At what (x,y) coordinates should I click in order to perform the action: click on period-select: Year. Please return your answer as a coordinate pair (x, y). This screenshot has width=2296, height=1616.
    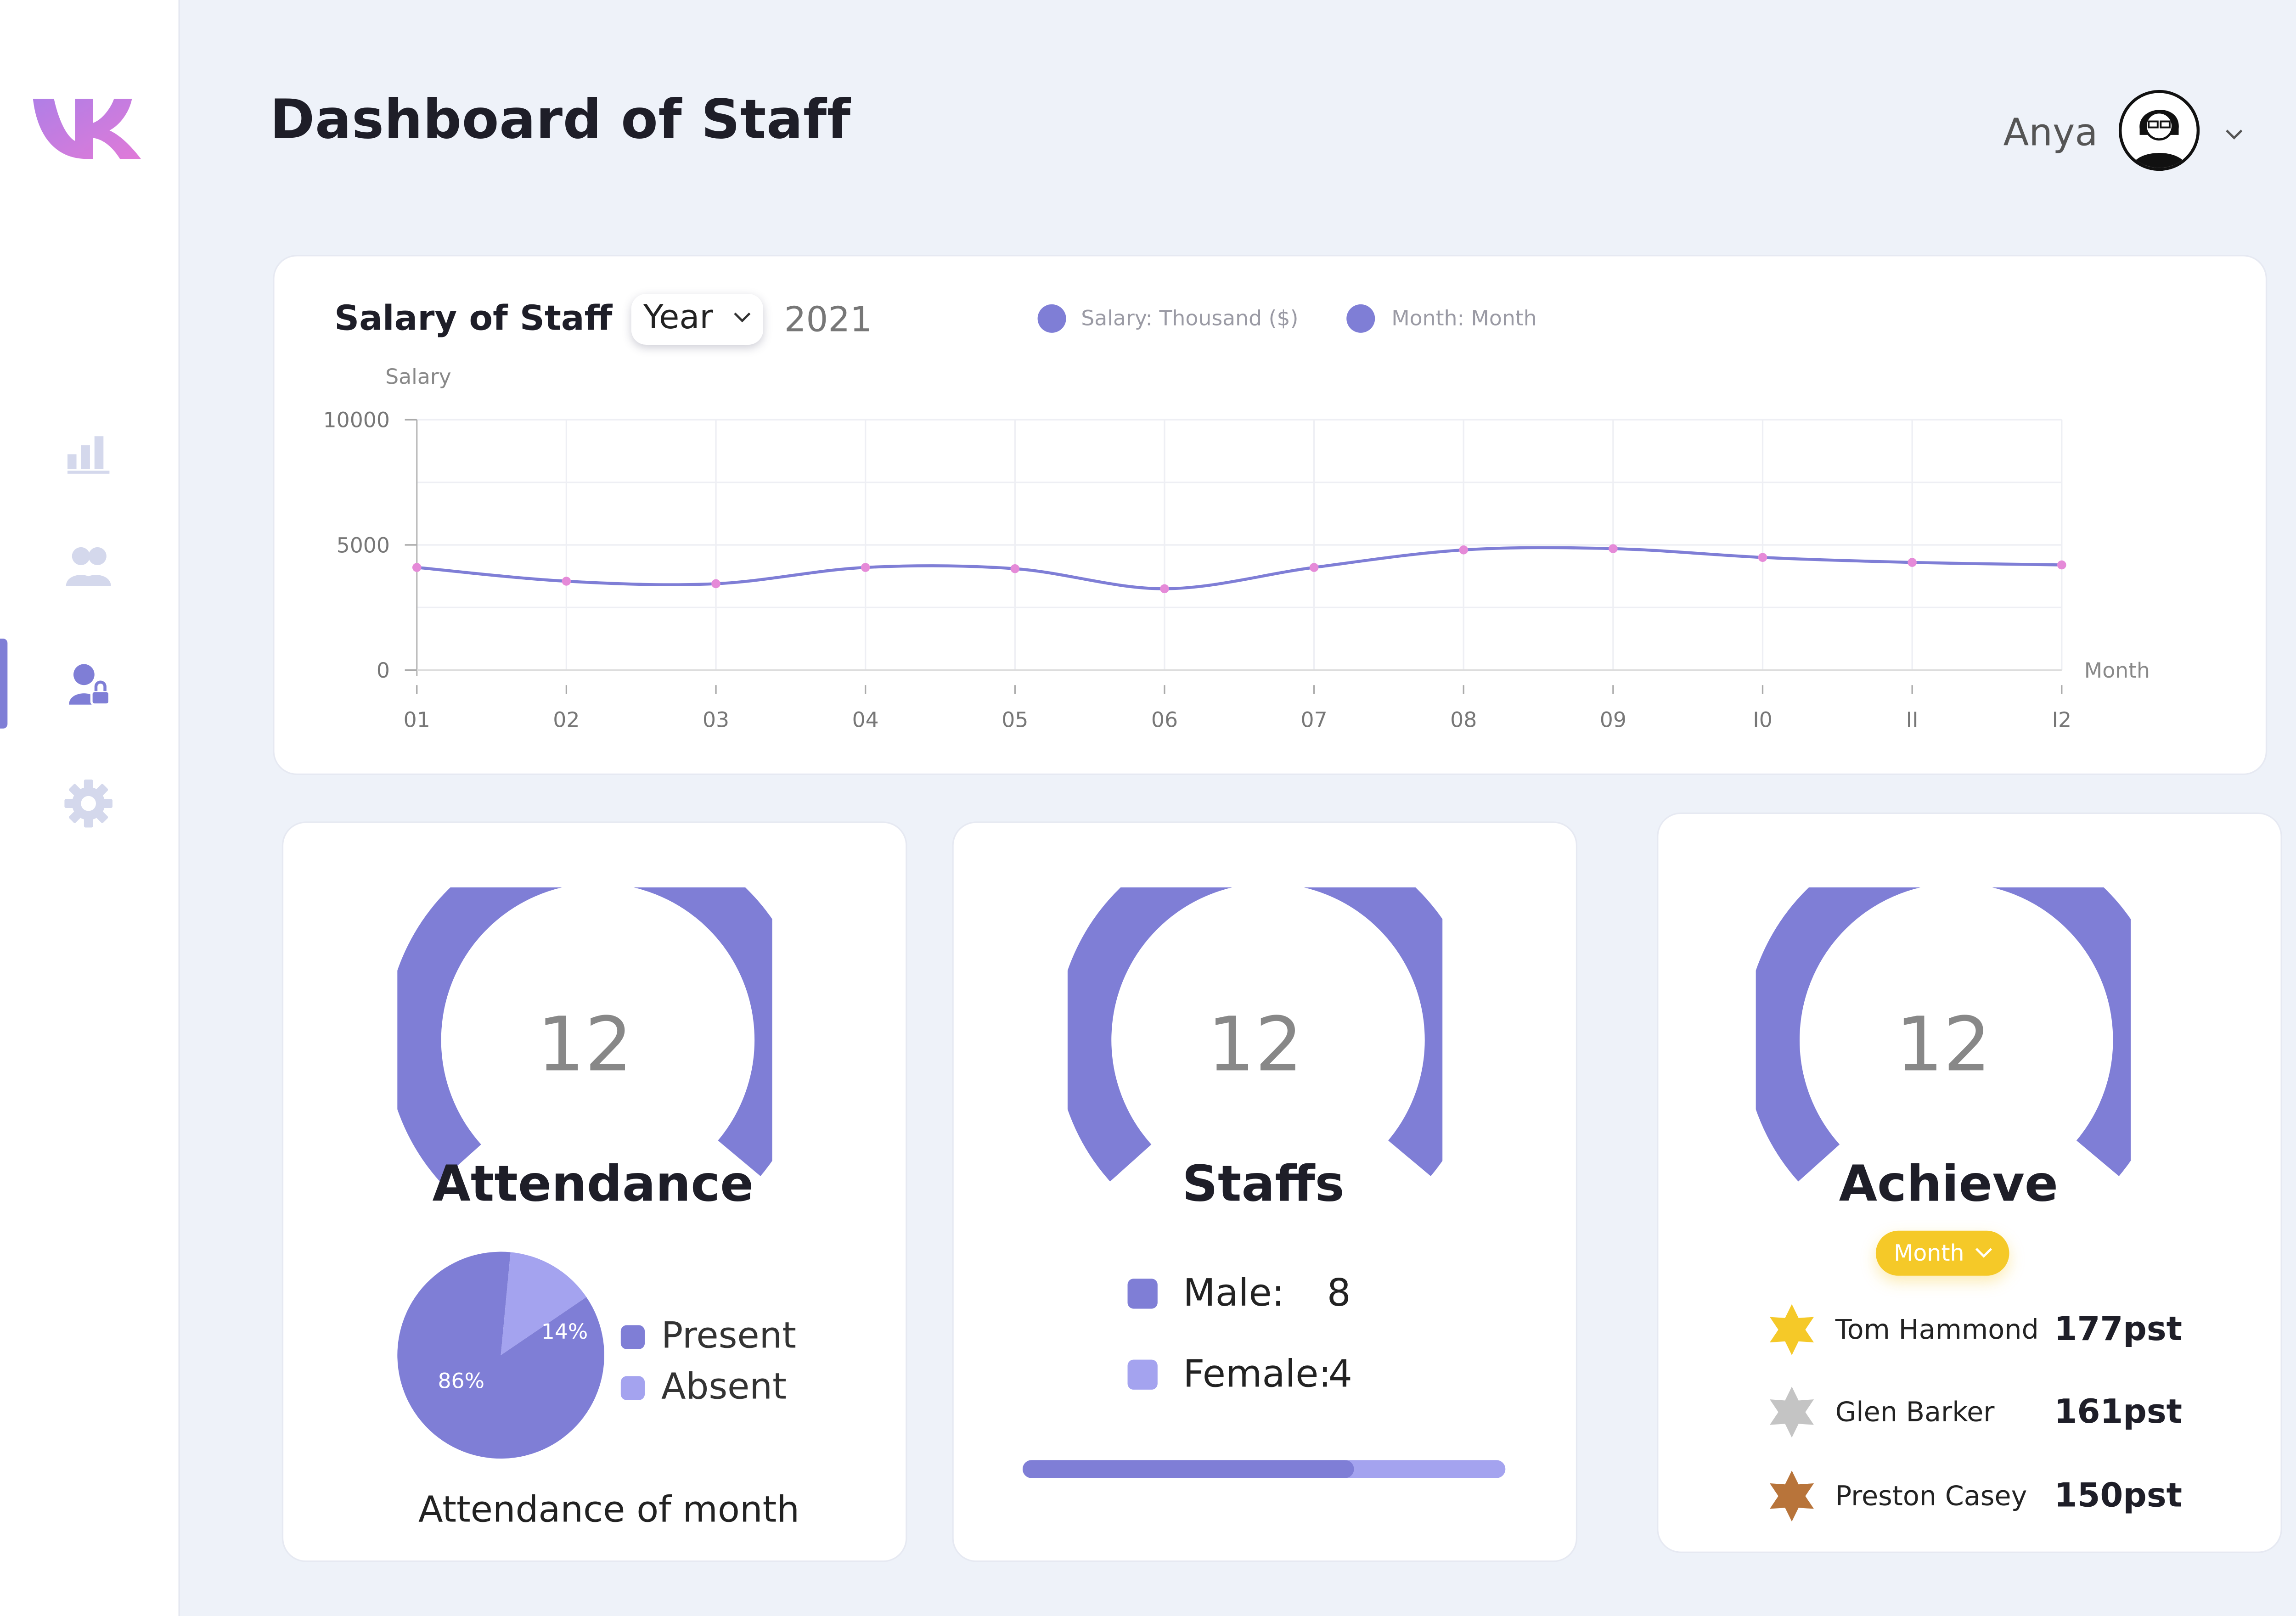
    Looking at the image, I should click on (697, 319).